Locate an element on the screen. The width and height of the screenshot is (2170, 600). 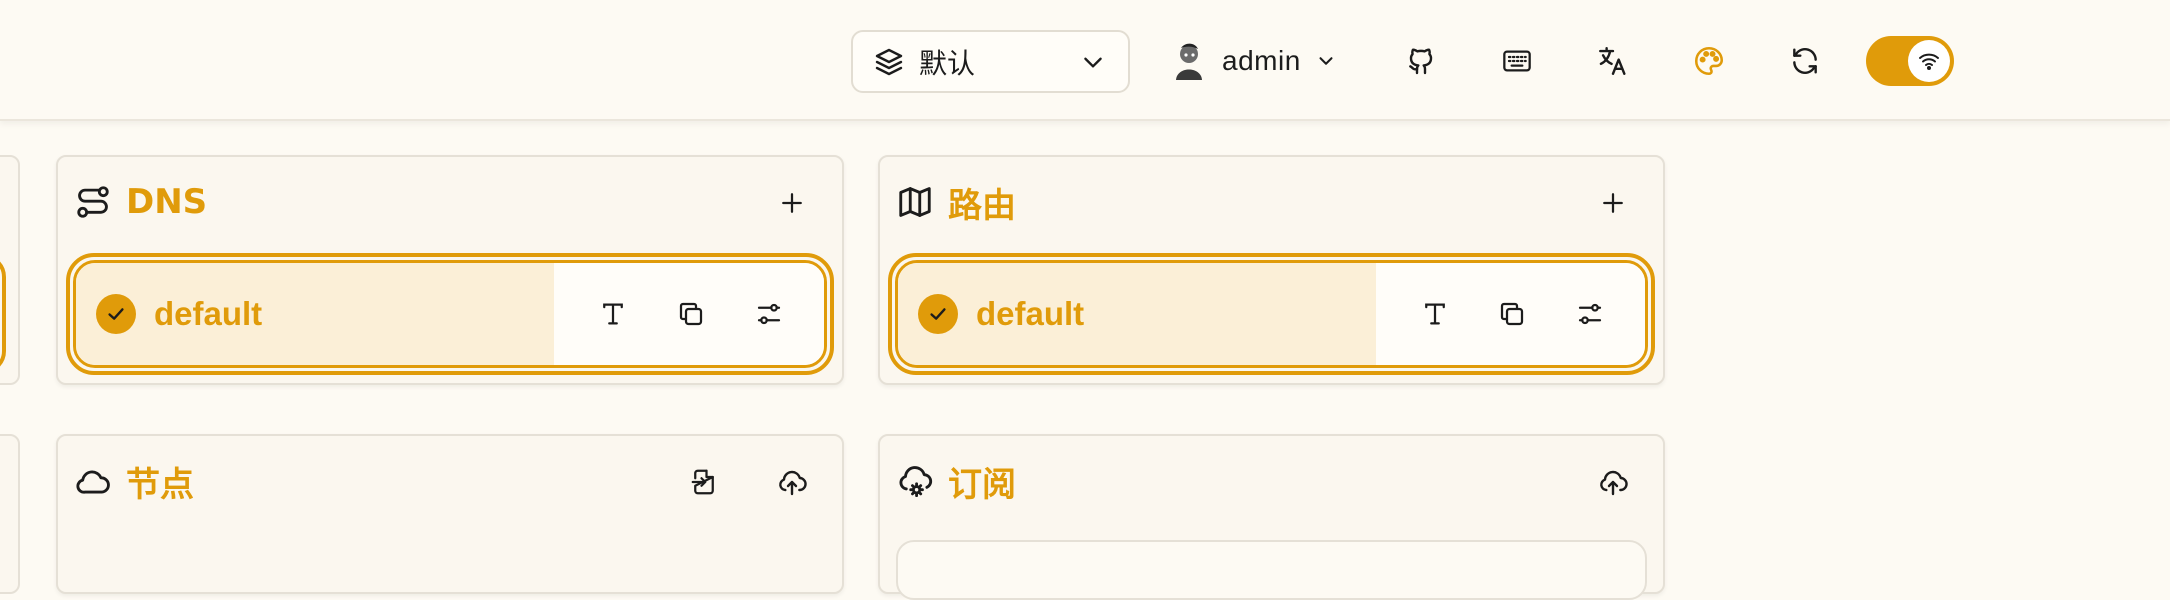
theme-button is located at coordinates (1709, 61).